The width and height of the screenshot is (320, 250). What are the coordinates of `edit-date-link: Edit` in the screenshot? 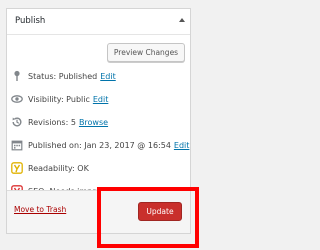 It's located at (182, 145).